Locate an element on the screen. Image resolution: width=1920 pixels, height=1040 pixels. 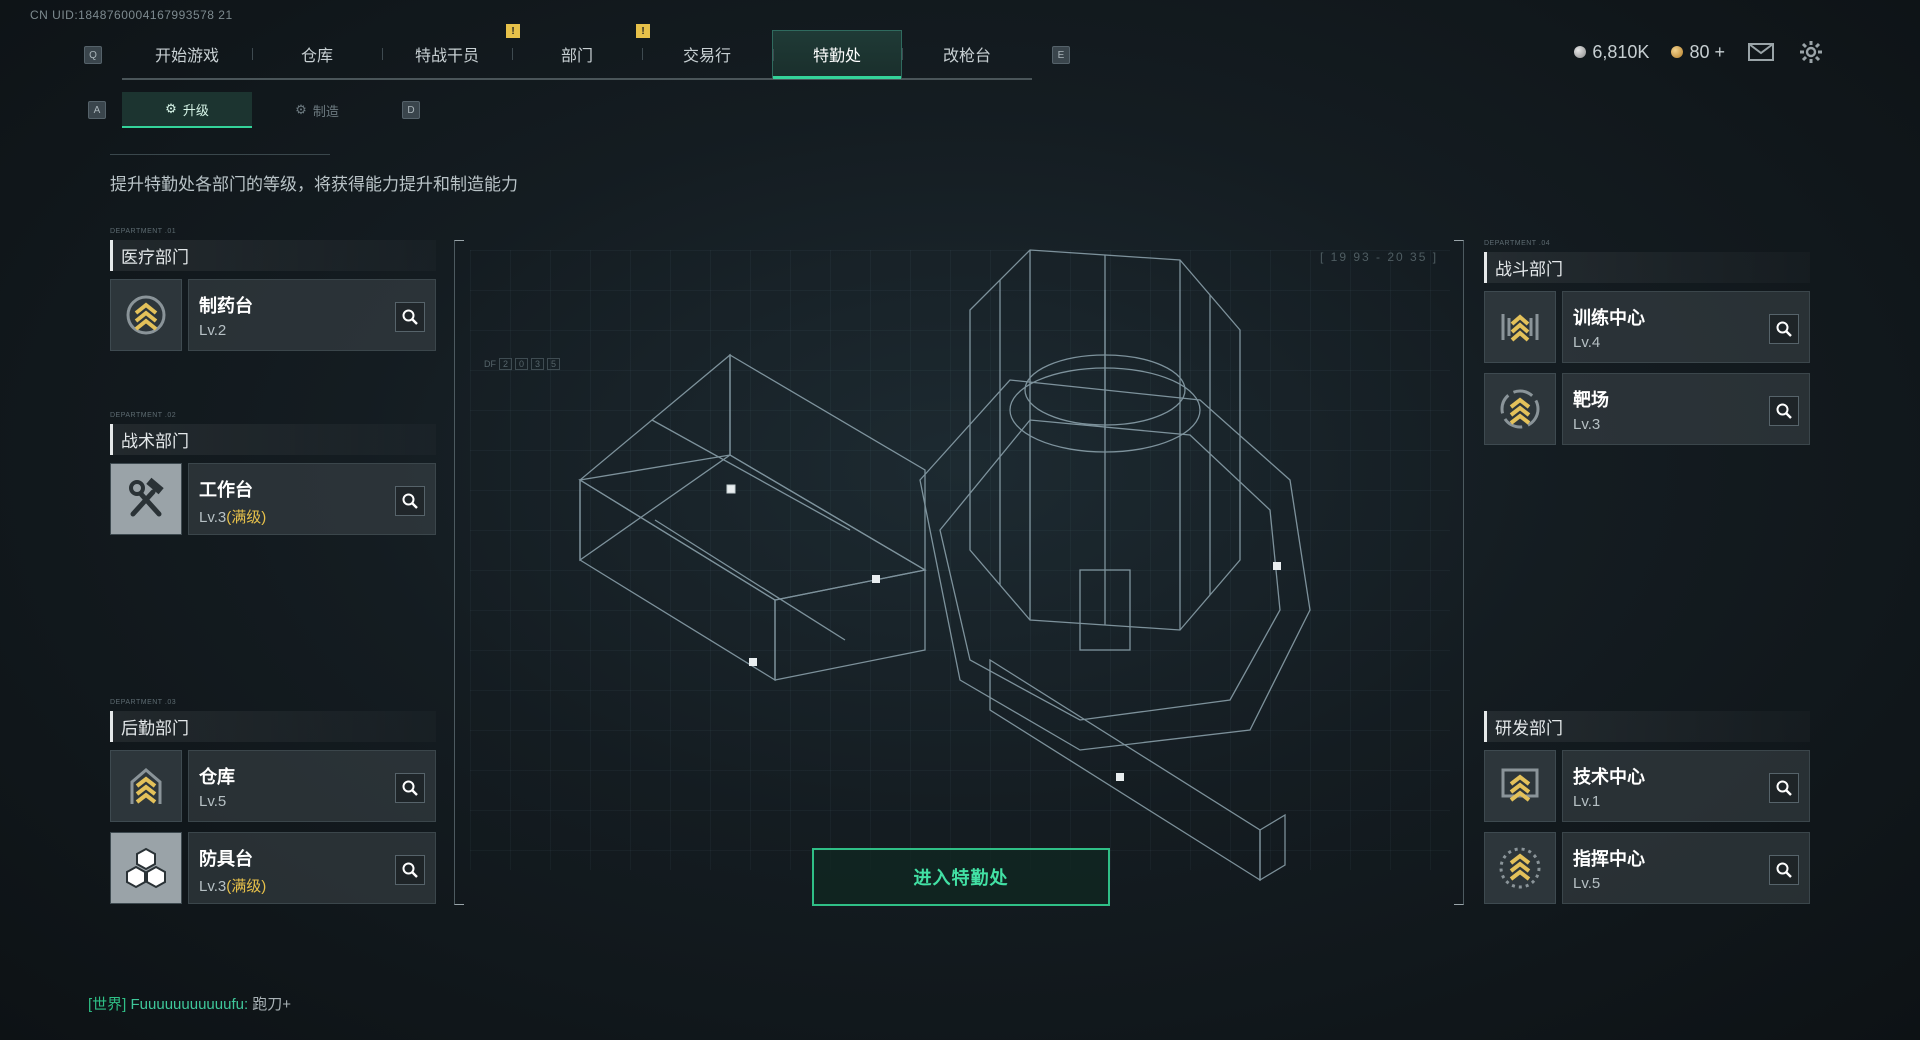
department-research: 研发部门 技术中心 Lv.1 指挥中心 Lv.5 is located at coordinates (1647, 806).